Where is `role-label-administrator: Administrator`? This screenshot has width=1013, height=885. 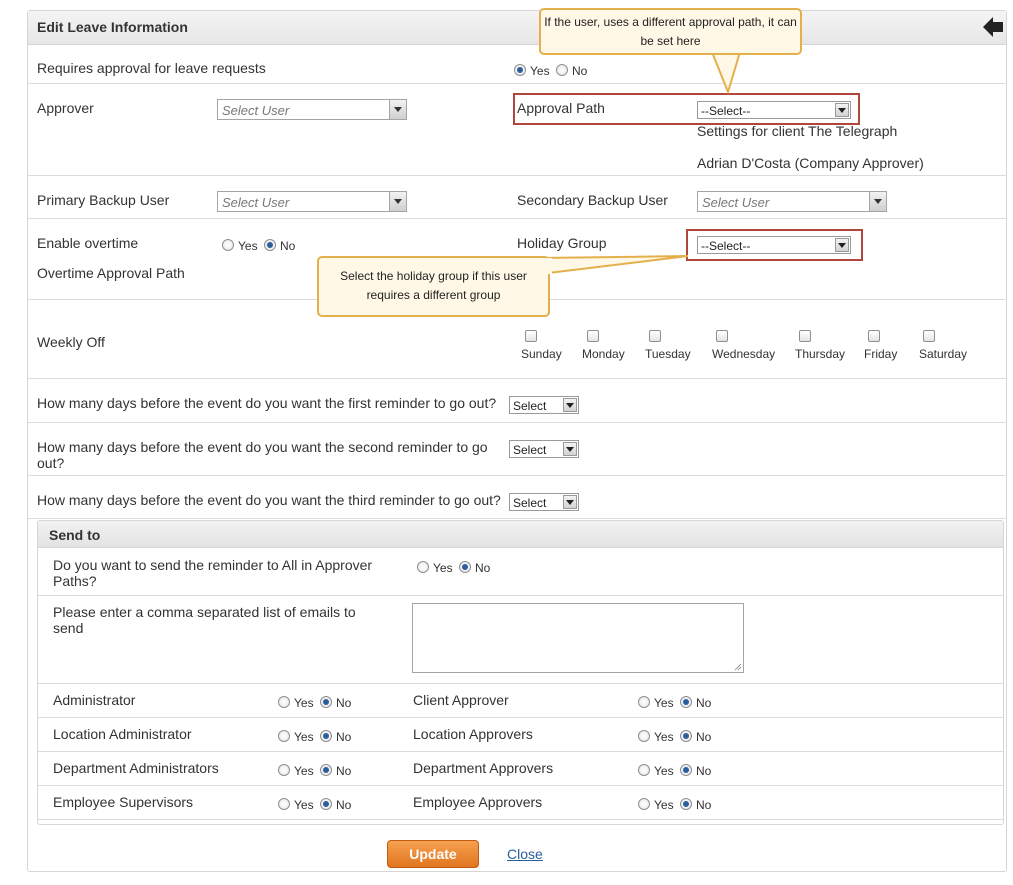 role-label-administrator: Administrator is located at coordinates (94, 700).